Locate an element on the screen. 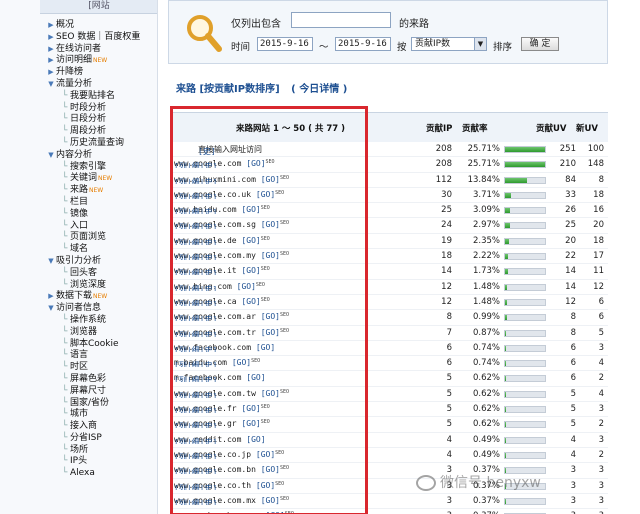  date-from-input: 2015-9-16 is located at coordinates (285, 44).